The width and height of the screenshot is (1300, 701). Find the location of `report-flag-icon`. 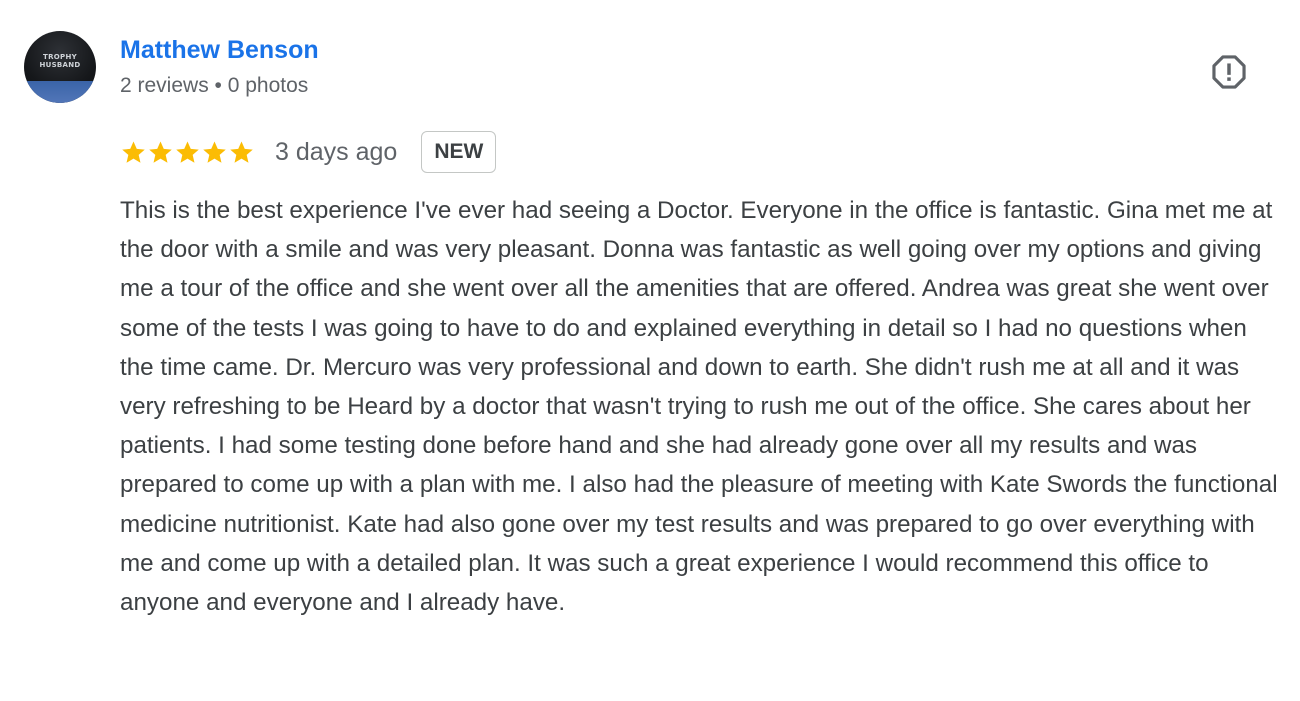

report-flag-icon is located at coordinates (1229, 72).